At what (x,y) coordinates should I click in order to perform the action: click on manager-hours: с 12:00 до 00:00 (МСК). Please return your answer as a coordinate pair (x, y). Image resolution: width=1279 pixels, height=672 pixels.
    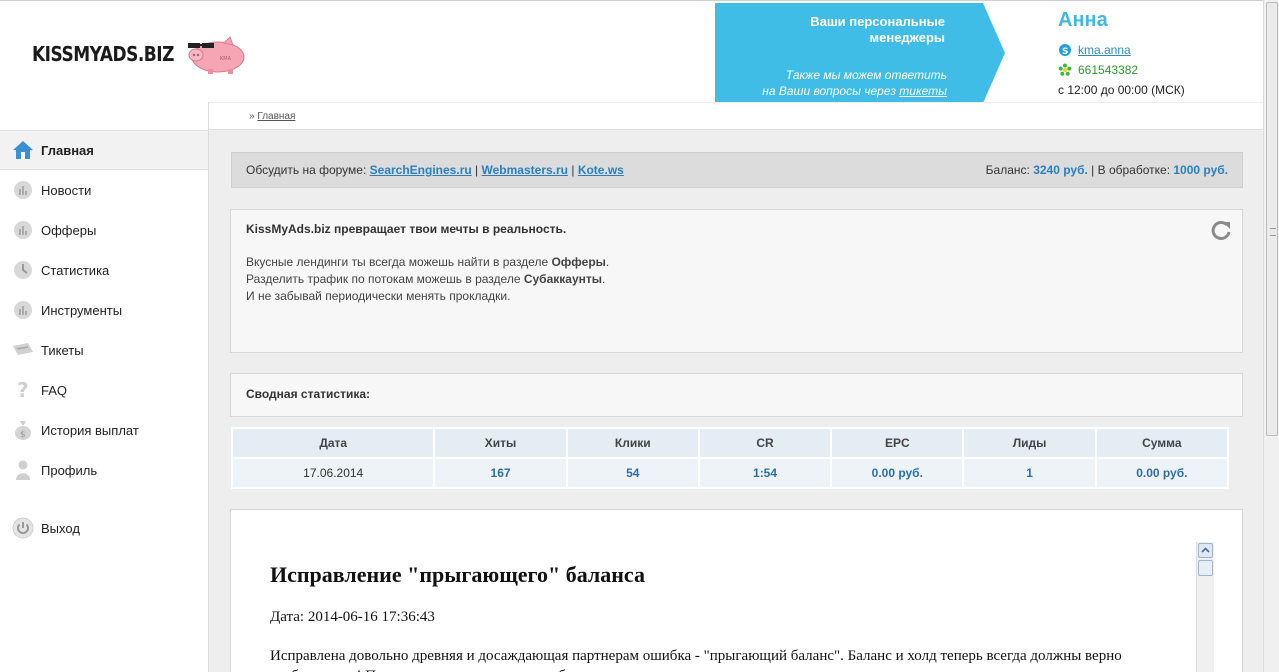
    Looking at the image, I should click on (1121, 90).